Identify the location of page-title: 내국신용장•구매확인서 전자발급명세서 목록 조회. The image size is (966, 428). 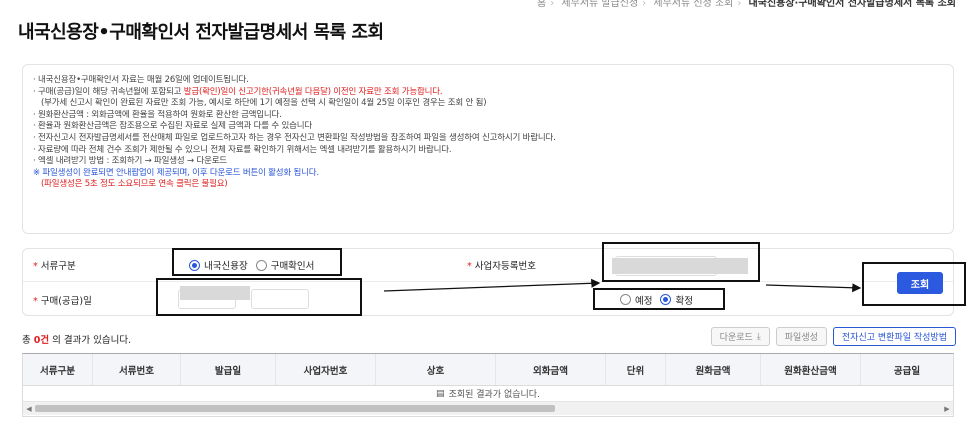
(201, 32).